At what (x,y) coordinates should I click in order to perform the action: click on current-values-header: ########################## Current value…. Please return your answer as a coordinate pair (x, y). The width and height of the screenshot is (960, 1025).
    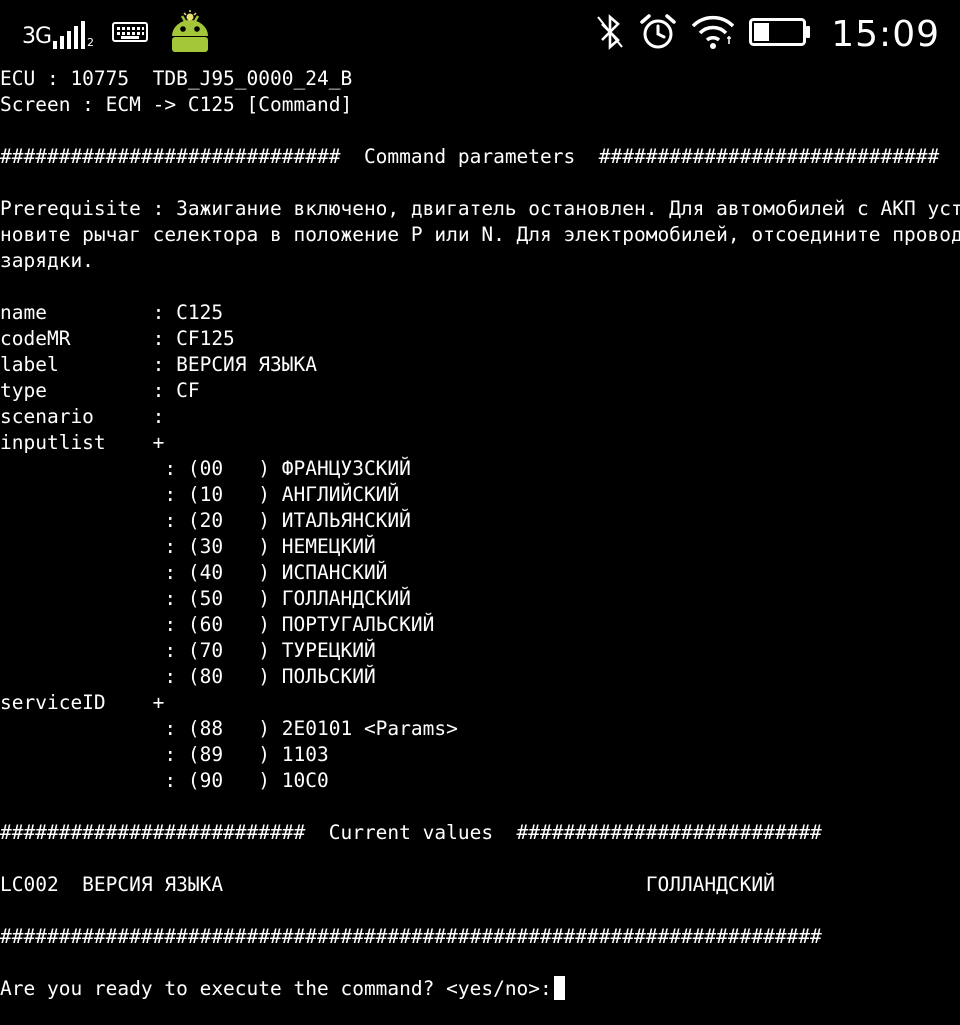
    Looking at the image, I should click on (411, 832).